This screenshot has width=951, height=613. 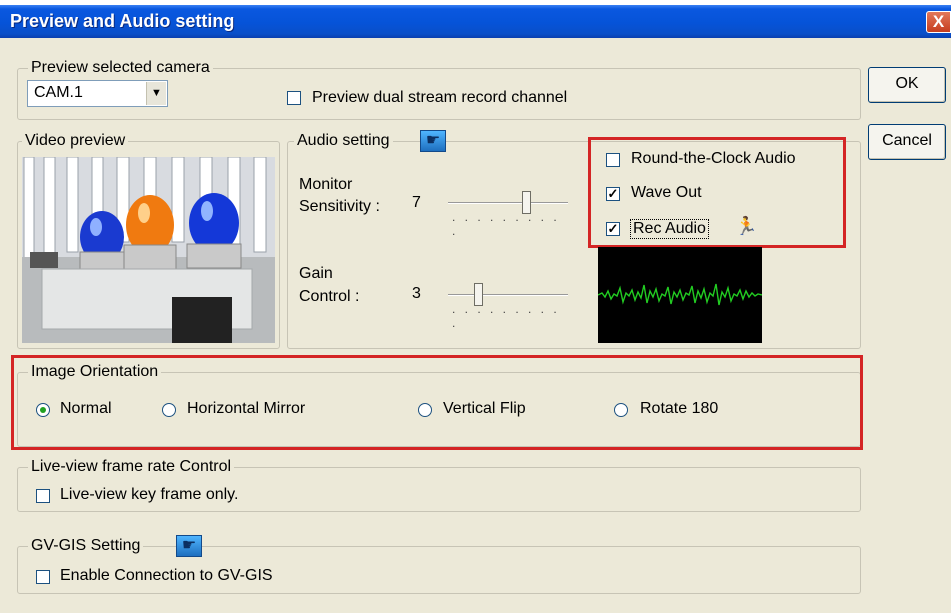 I want to click on camera-select-value: CAM.1, so click(x=58, y=92).